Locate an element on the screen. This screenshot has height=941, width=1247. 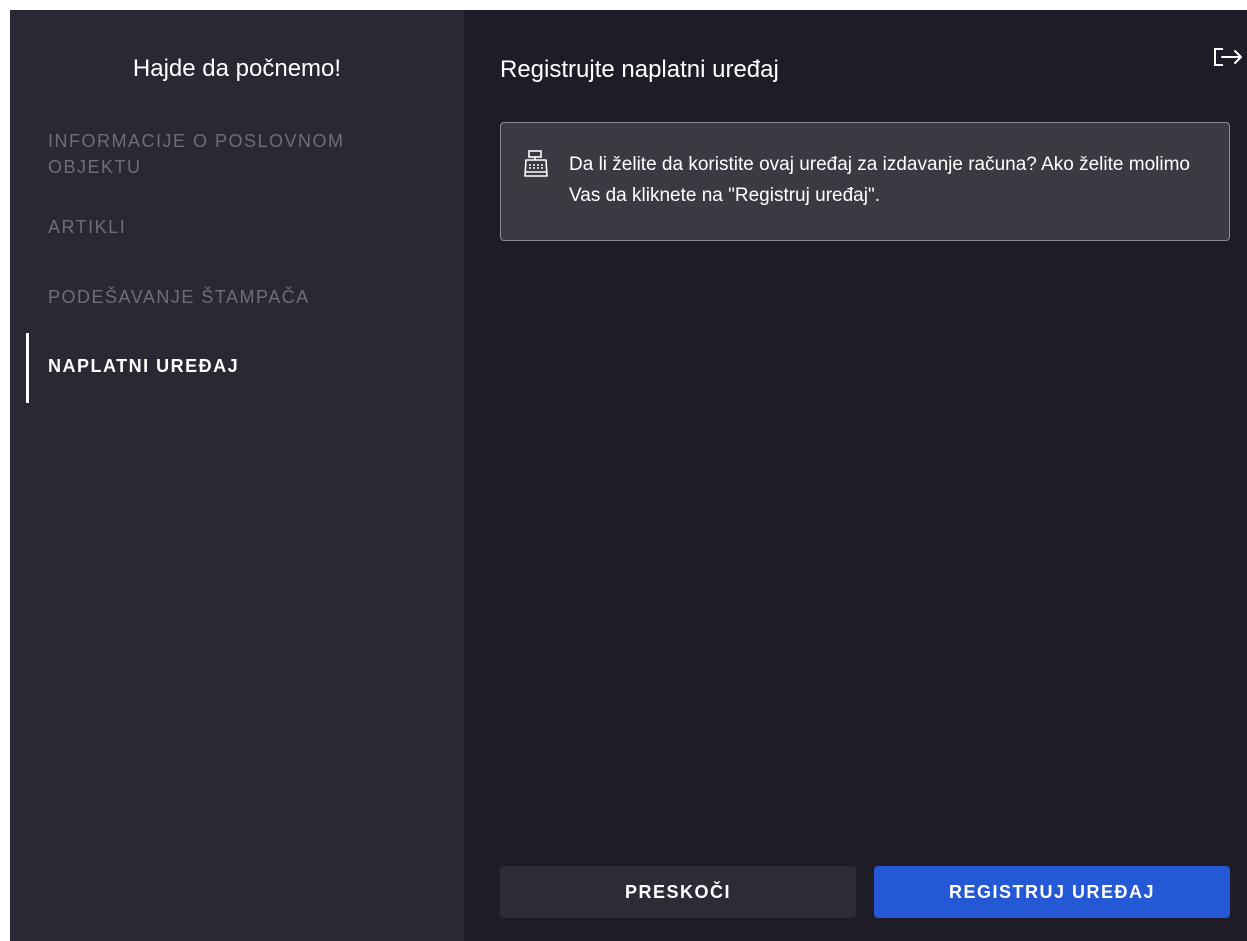
step-business-info: INFORMACIJE O POSLOVNOM OBJEKTU is located at coordinates (218, 154).